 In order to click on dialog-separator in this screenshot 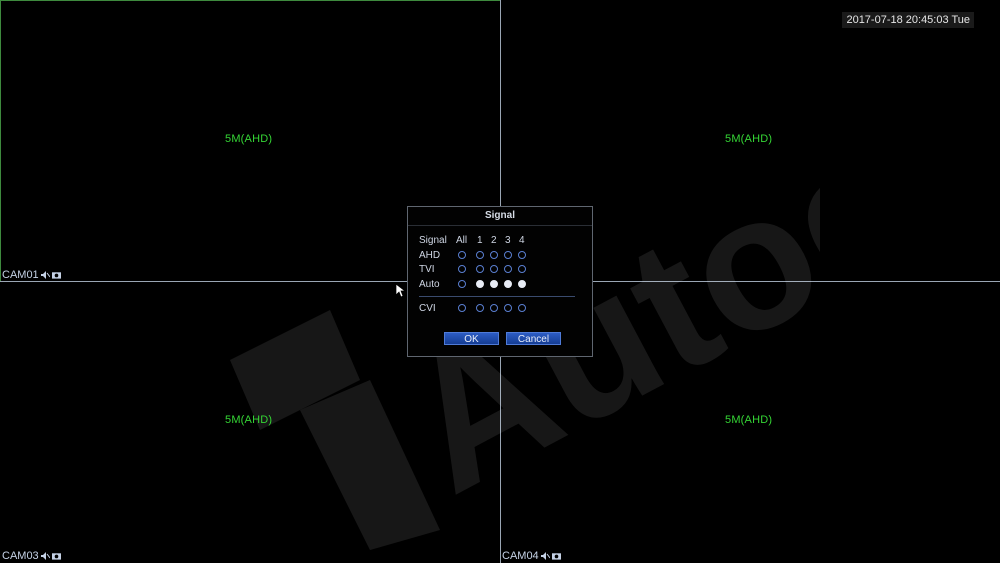, I will do `click(497, 296)`.